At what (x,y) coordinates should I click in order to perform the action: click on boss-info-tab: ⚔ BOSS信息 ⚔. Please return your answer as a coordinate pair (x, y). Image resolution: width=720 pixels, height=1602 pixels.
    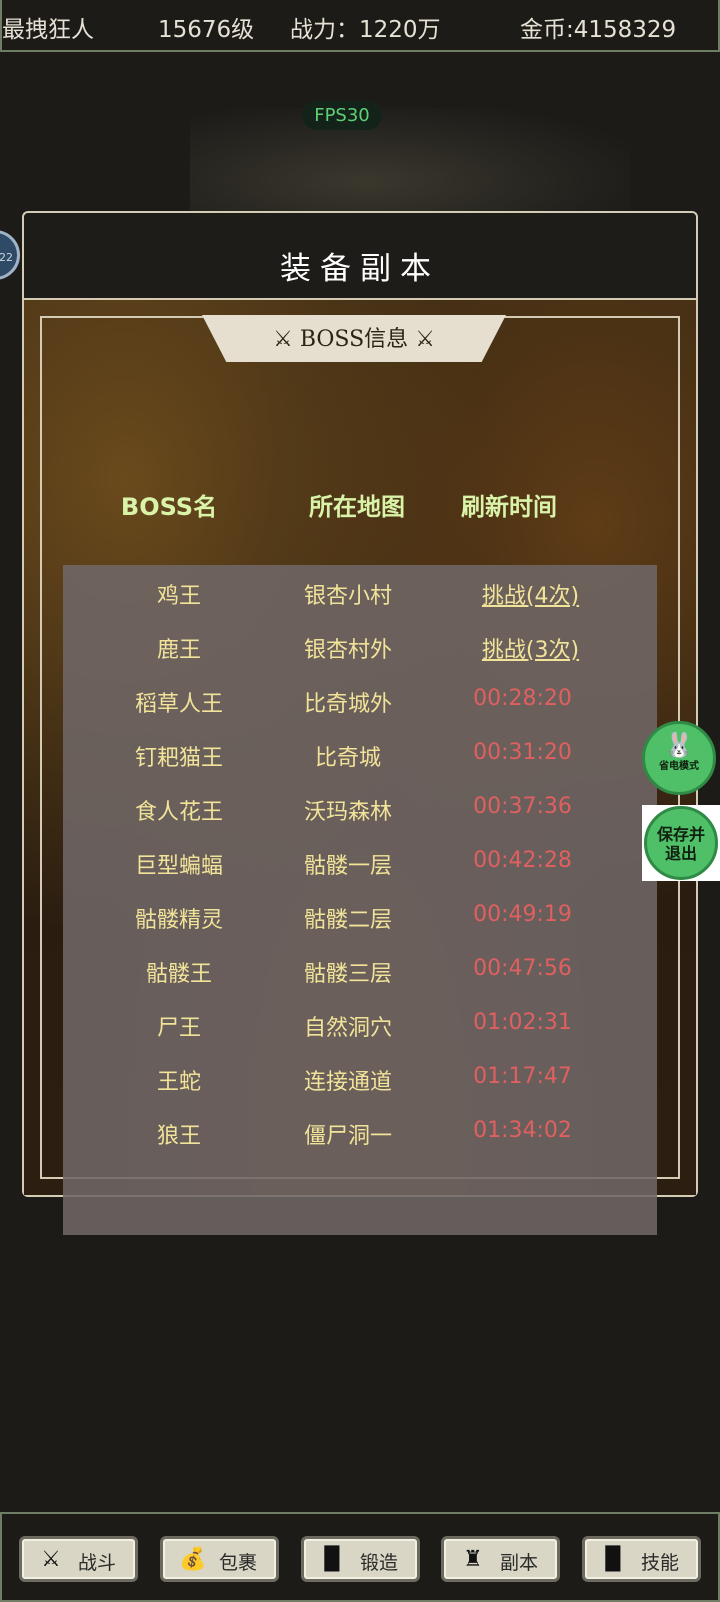
    Looking at the image, I should click on (354, 338).